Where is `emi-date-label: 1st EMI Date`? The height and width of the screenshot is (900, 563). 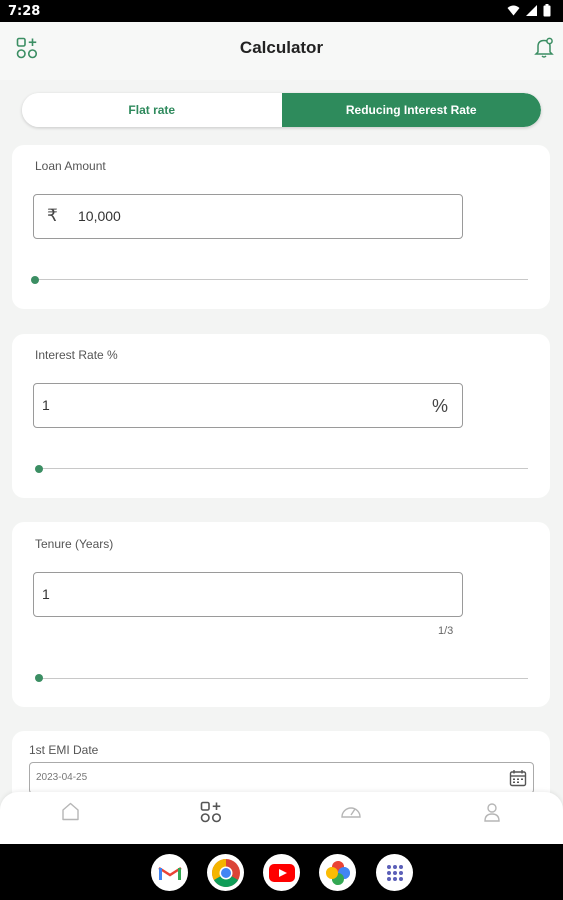 emi-date-label: 1st EMI Date is located at coordinates (64, 750).